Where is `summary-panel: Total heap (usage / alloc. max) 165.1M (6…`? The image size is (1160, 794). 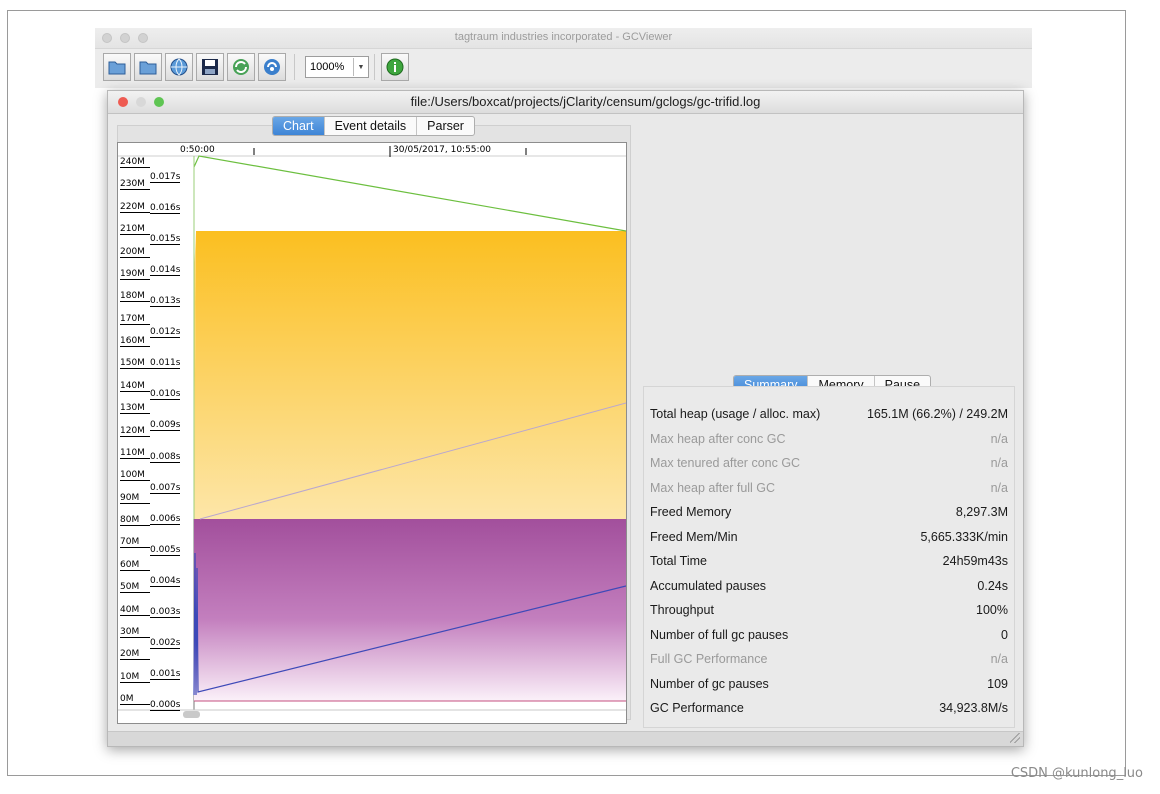
summary-panel: Total heap (usage / alloc. max) 165.1M (6… is located at coordinates (829, 557).